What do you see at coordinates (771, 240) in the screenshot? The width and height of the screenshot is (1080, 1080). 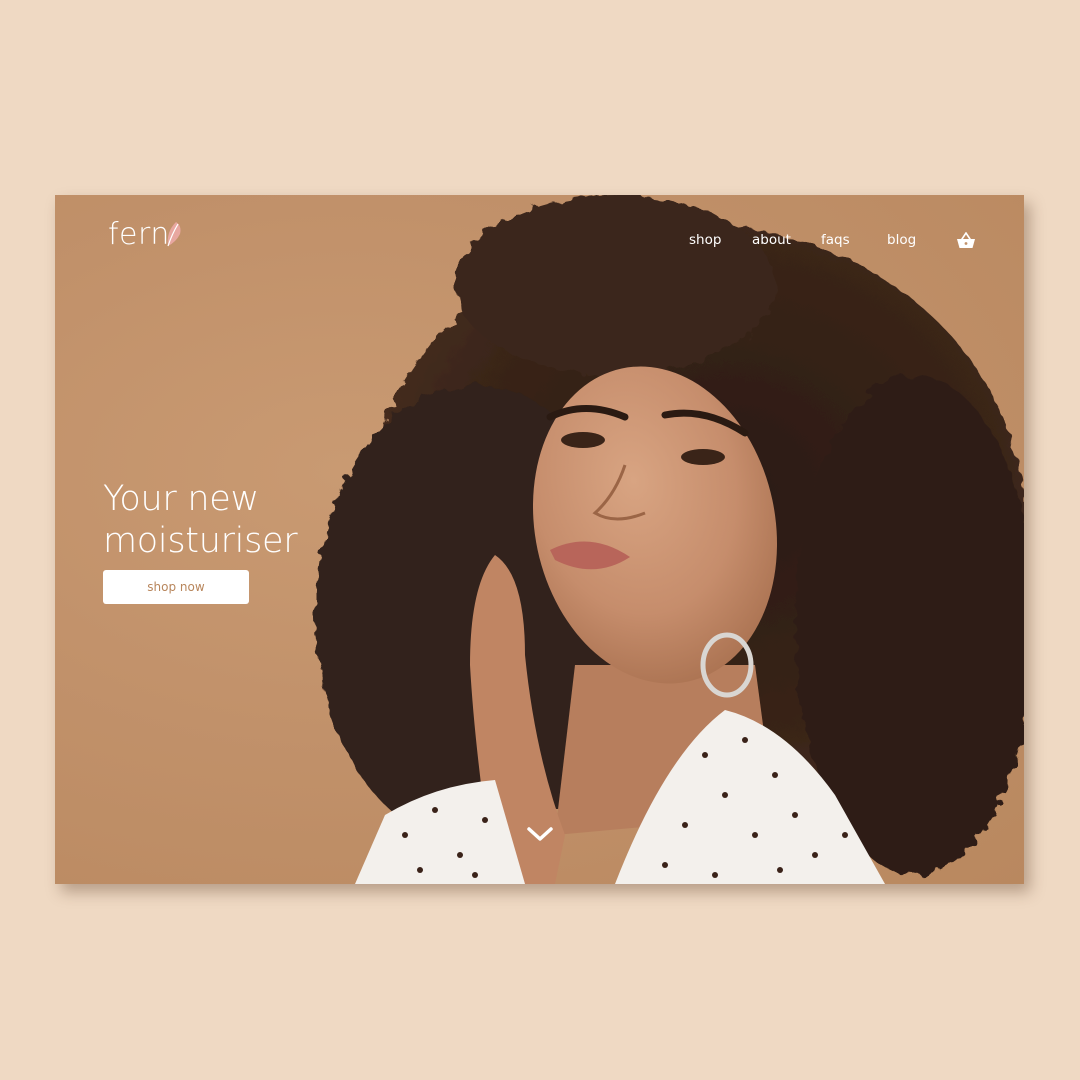 I see `nav-item-about: about` at bounding box center [771, 240].